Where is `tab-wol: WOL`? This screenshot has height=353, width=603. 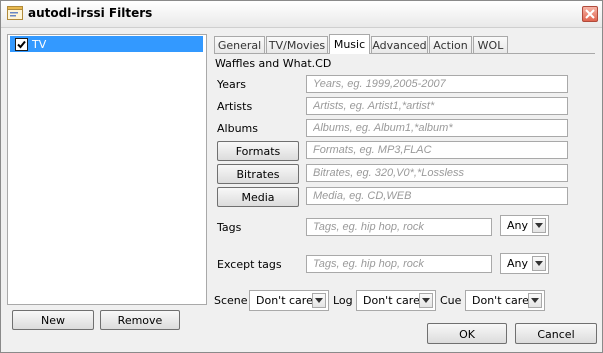 tab-wol: WOL is located at coordinates (490, 44).